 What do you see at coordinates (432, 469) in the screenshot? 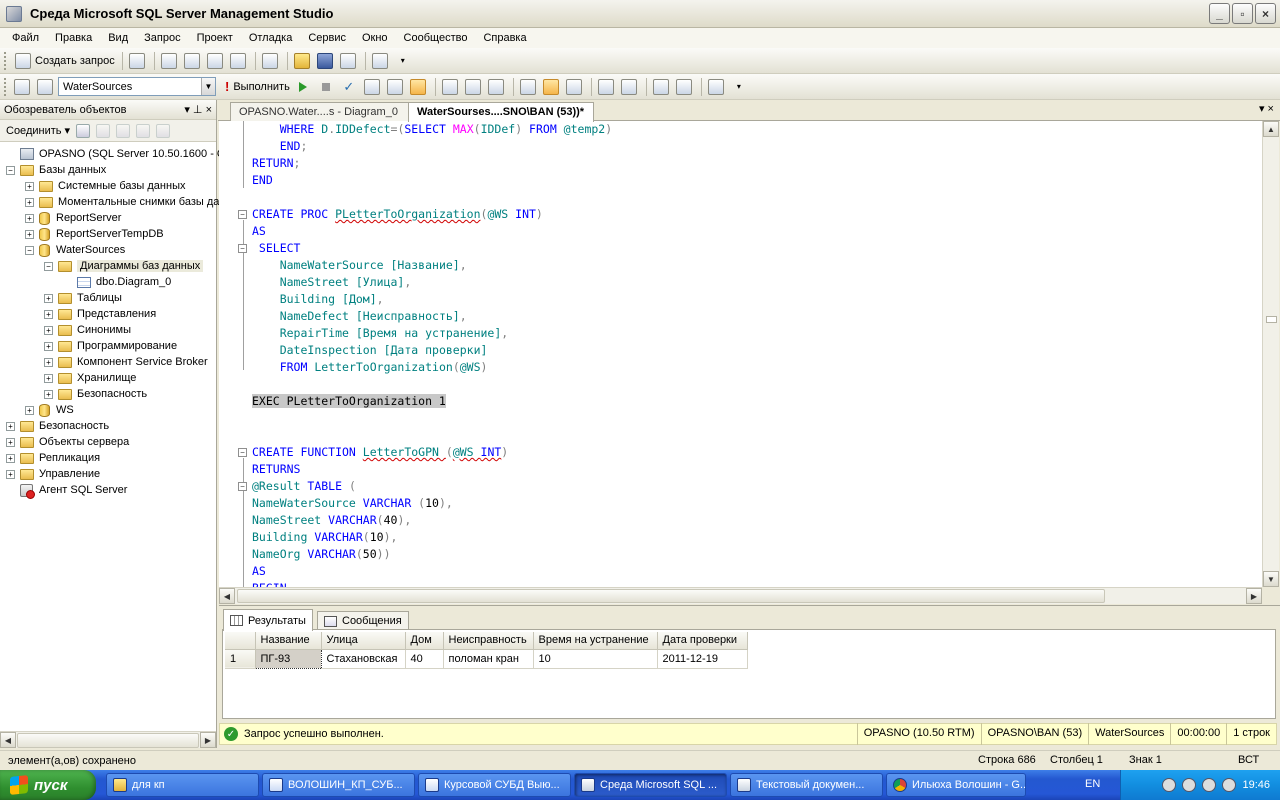
I see `code-line: RETURNS` at bounding box center [432, 469].